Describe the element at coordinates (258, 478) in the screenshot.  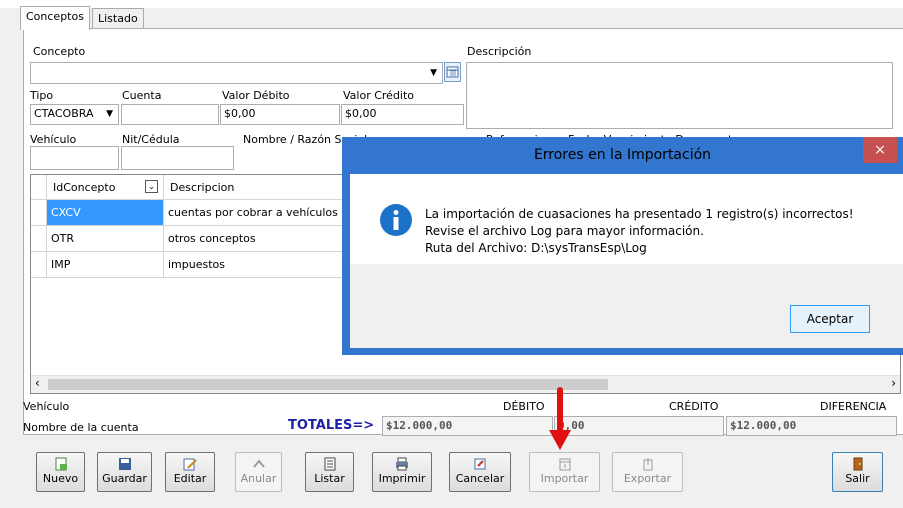
I see `anular-label: Anular` at that location.